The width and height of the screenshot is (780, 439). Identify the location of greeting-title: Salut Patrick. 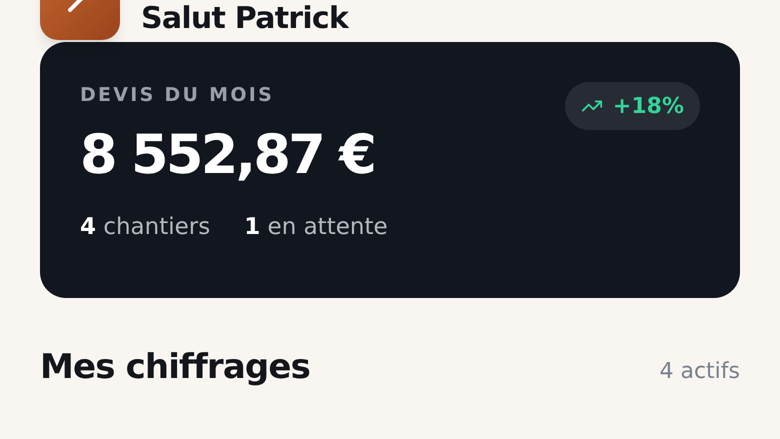
(244, 19).